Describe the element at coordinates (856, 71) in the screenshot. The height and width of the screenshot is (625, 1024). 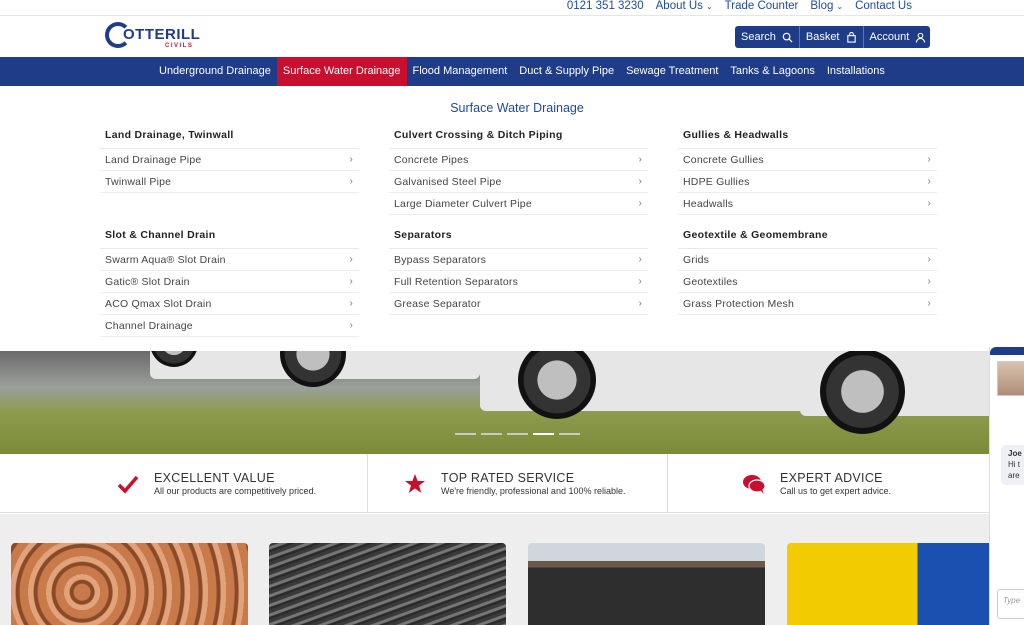
I see `nav-installations: Installations` at that location.